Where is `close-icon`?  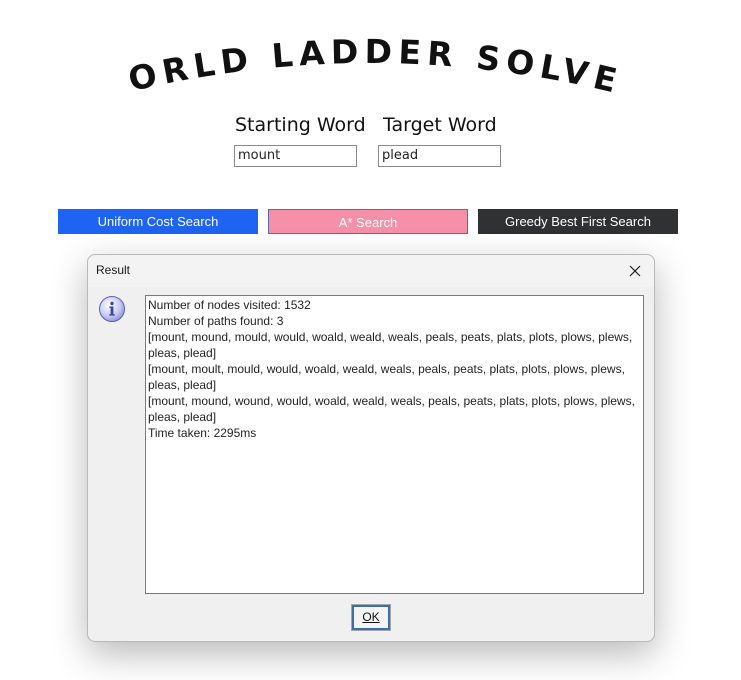
close-icon is located at coordinates (635, 271).